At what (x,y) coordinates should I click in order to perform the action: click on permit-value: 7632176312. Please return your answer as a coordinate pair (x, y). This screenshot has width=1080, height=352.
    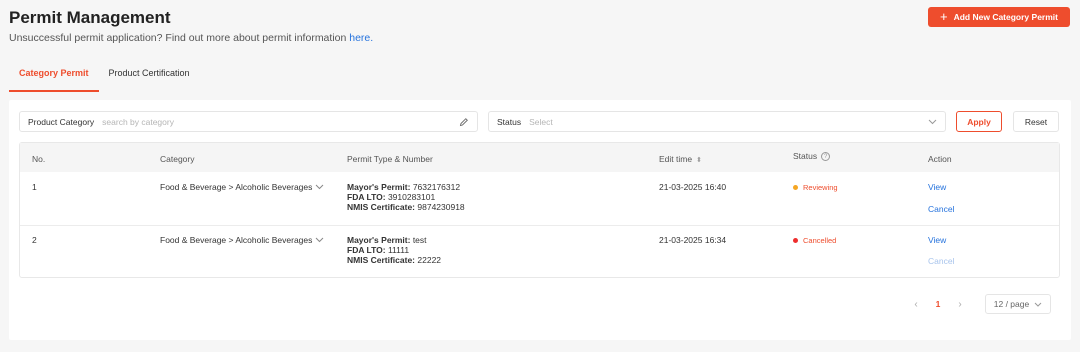
    Looking at the image, I should click on (436, 187).